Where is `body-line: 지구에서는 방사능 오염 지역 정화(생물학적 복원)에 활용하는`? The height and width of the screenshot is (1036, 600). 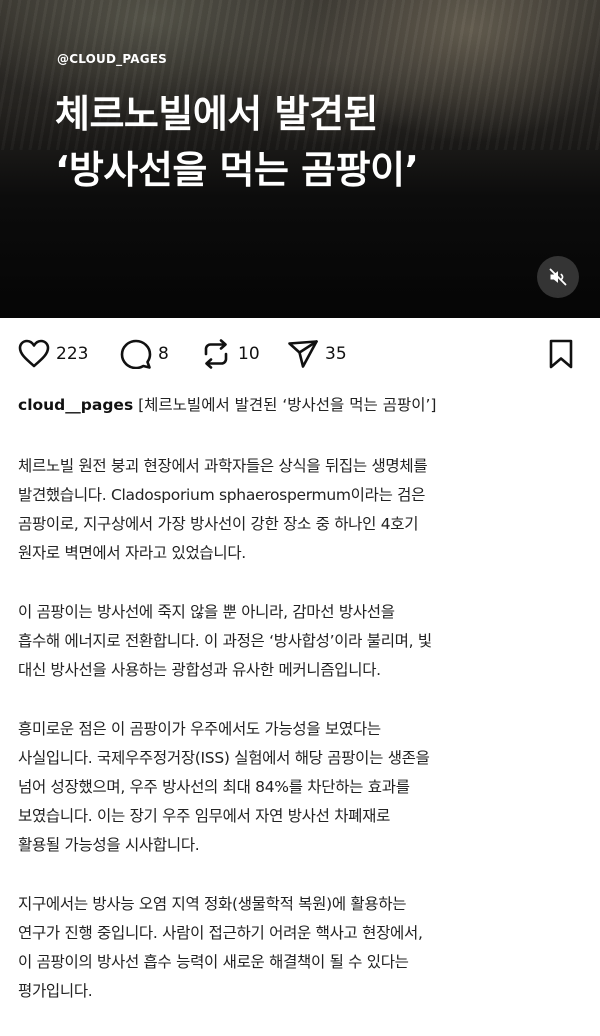
body-line: 지구에서는 방사능 오염 지역 정화(생물학적 복원)에 활용하는 is located at coordinates (212, 904).